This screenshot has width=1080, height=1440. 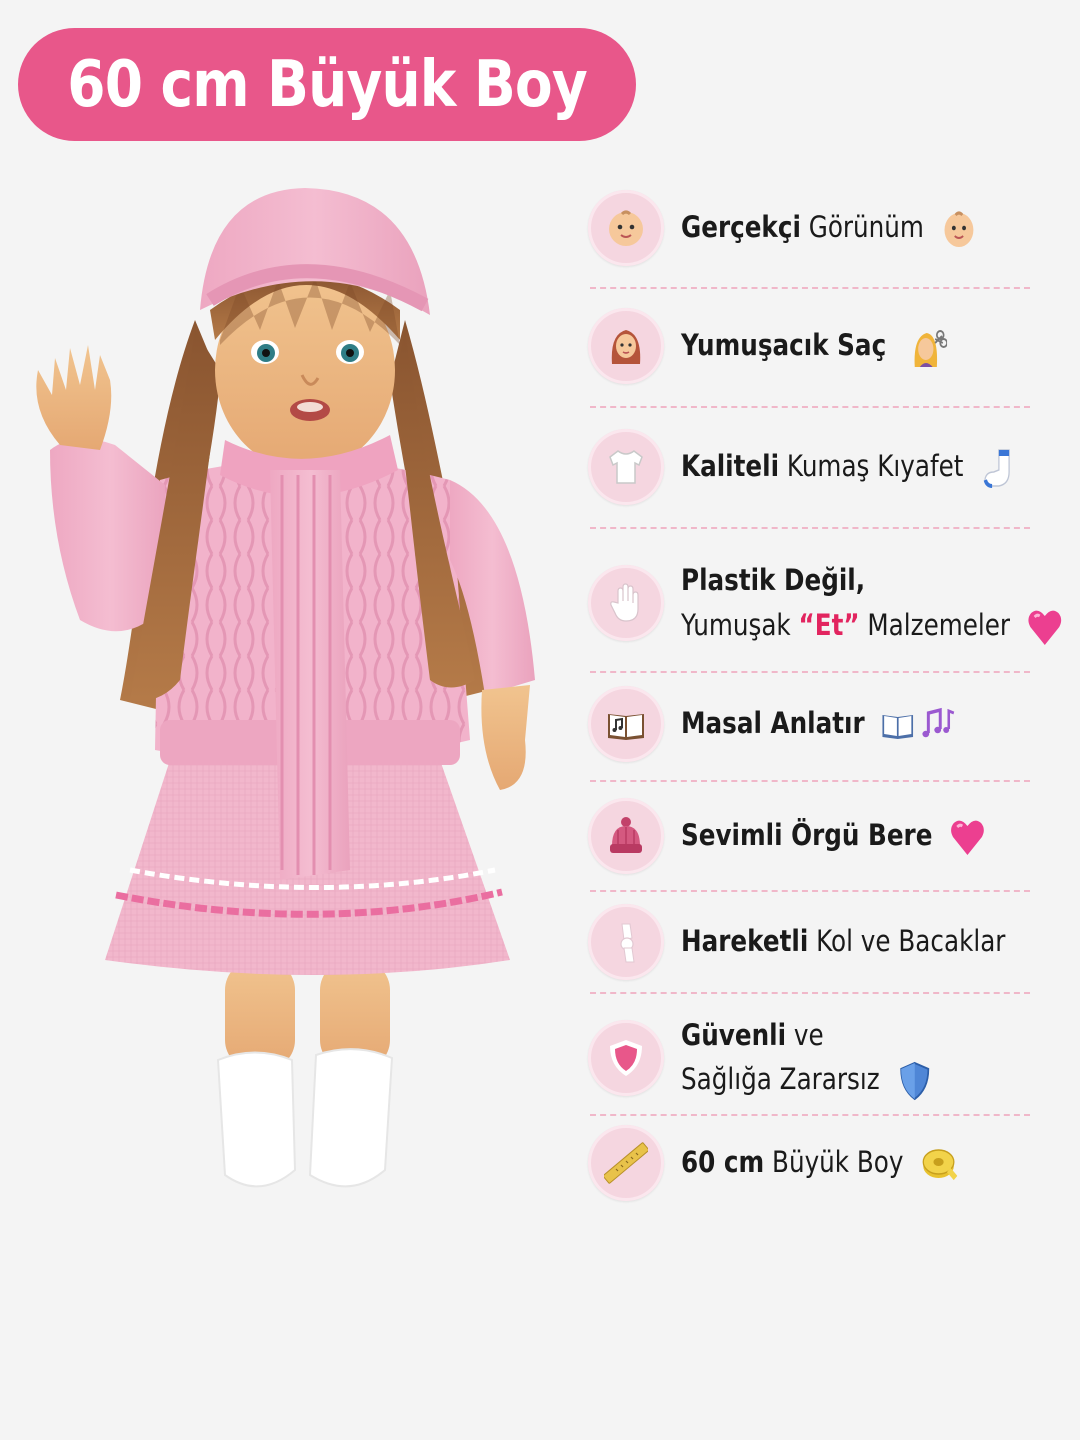 I want to click on feature-quality-clothes: Kaliteli Kumaş Kıyafet, so click(x=815, y=467).